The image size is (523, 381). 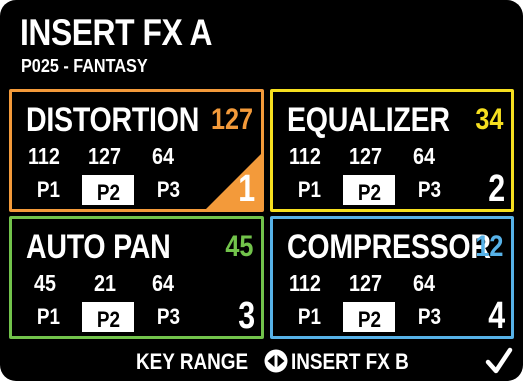 What do you see at coordinates (276, 361) in the screenshot?
I see `left-right-arrows-icon` at bounding box center [276, 361].